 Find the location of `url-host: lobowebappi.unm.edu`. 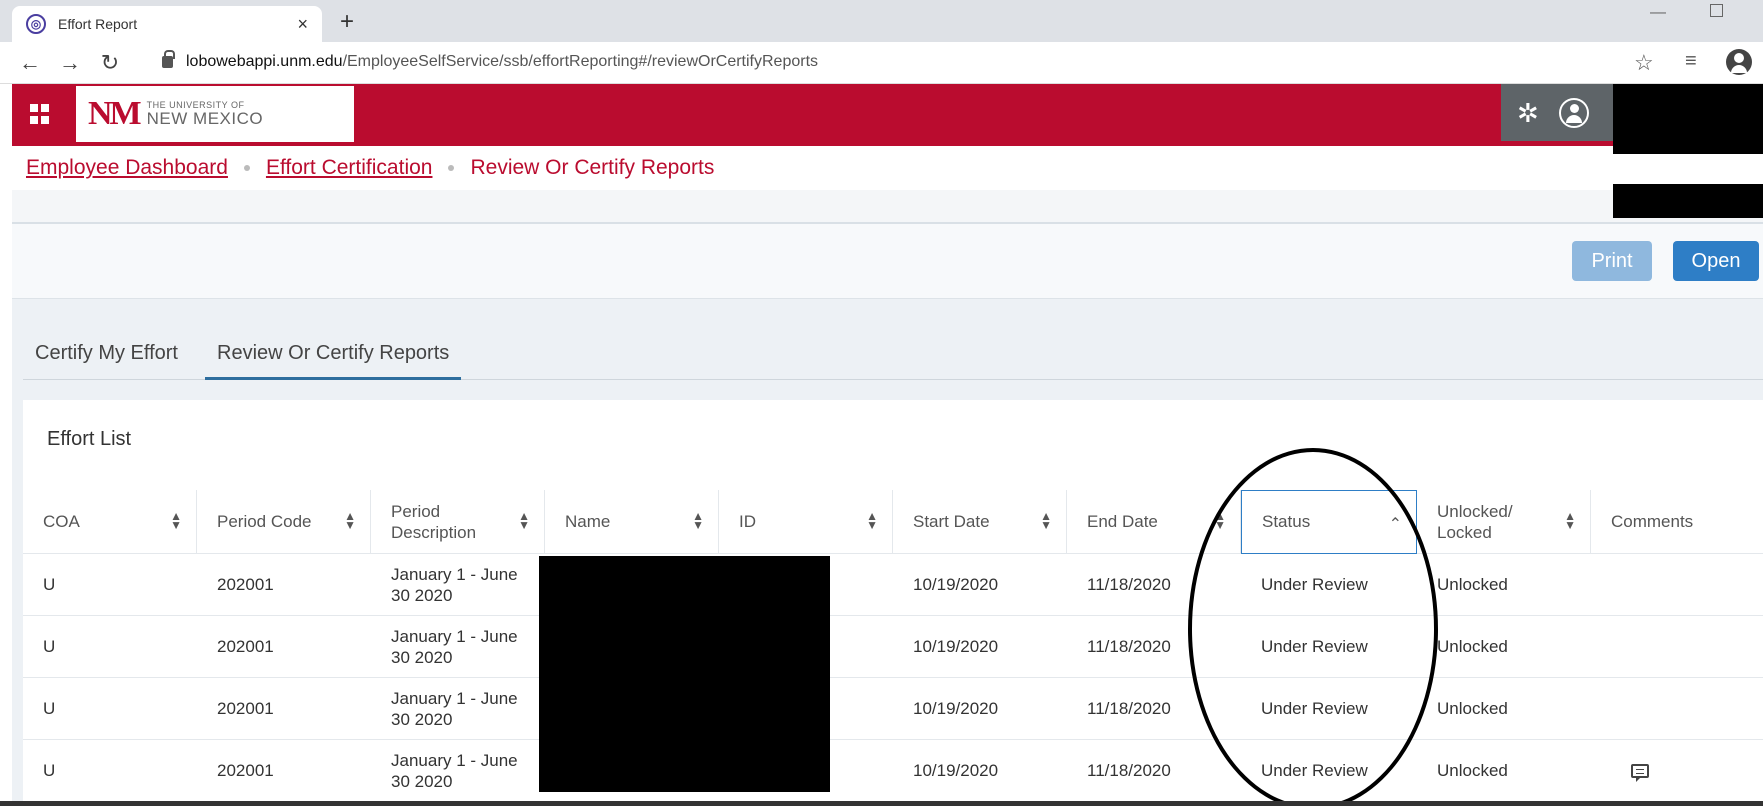

url-host: lobowebappi.unm.edu is located at coordinates (264, 61).